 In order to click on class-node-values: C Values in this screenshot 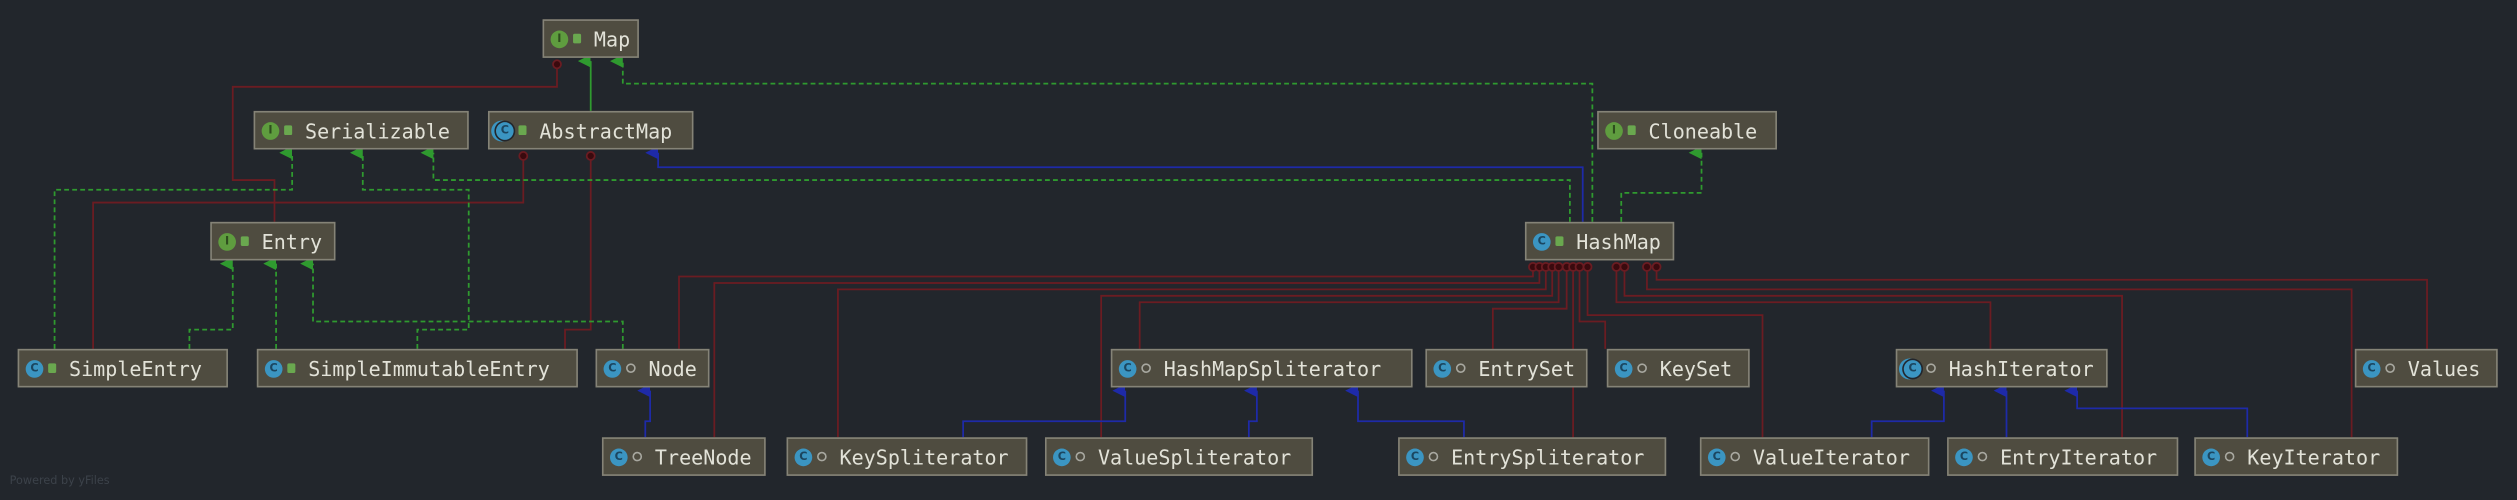, I will do `click(2426, 368)`.